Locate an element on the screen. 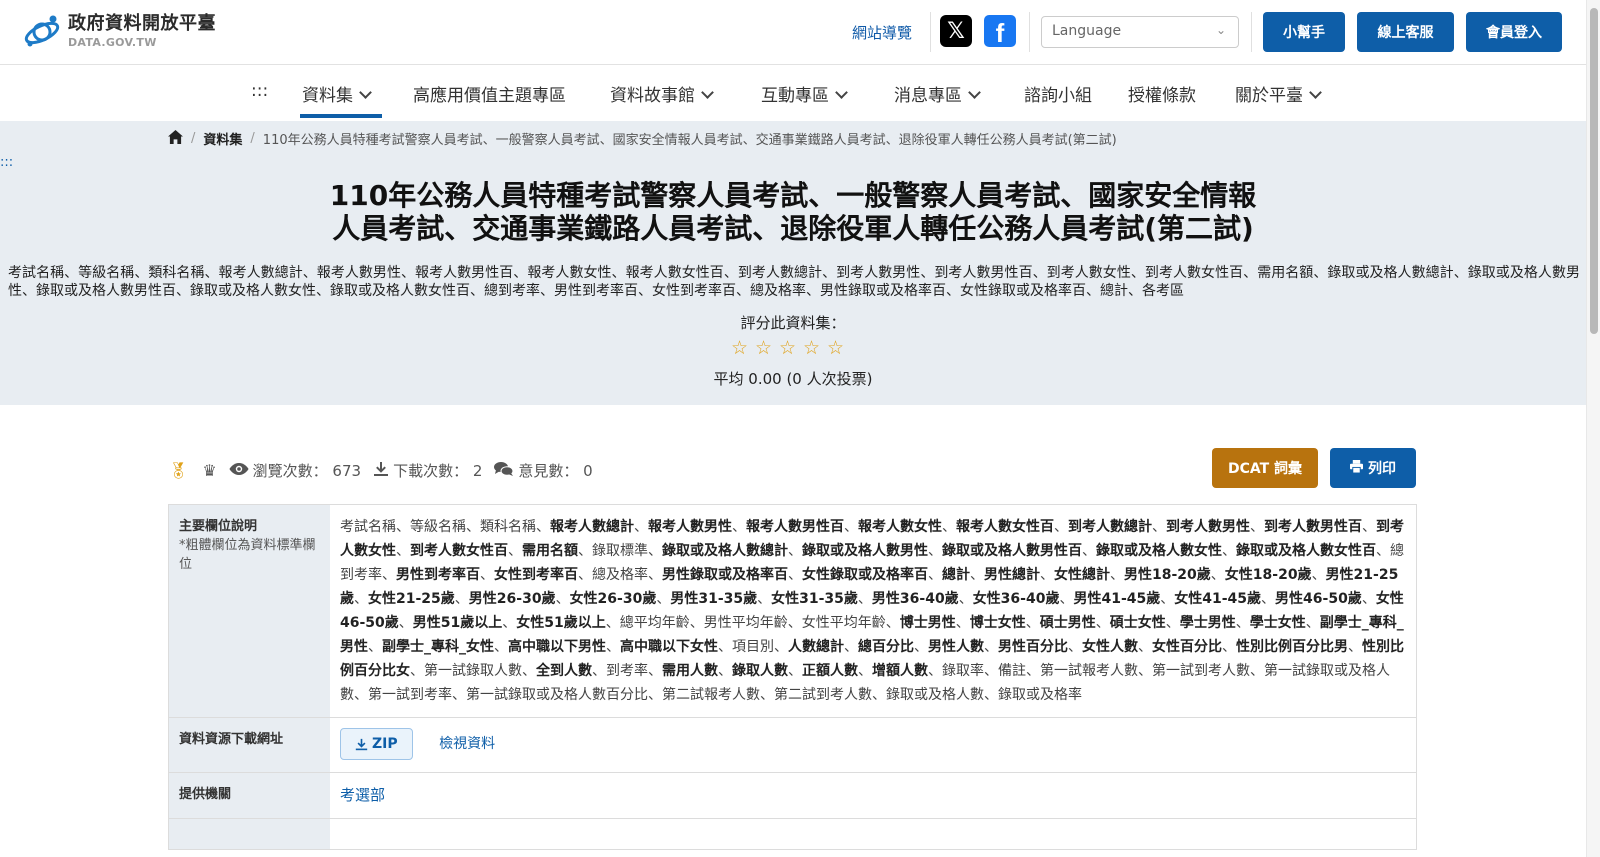 Image resolution: width=1600 pixels, height=857 pixels. helper-button: 小幫手 is located at coordinates (1304, 32).